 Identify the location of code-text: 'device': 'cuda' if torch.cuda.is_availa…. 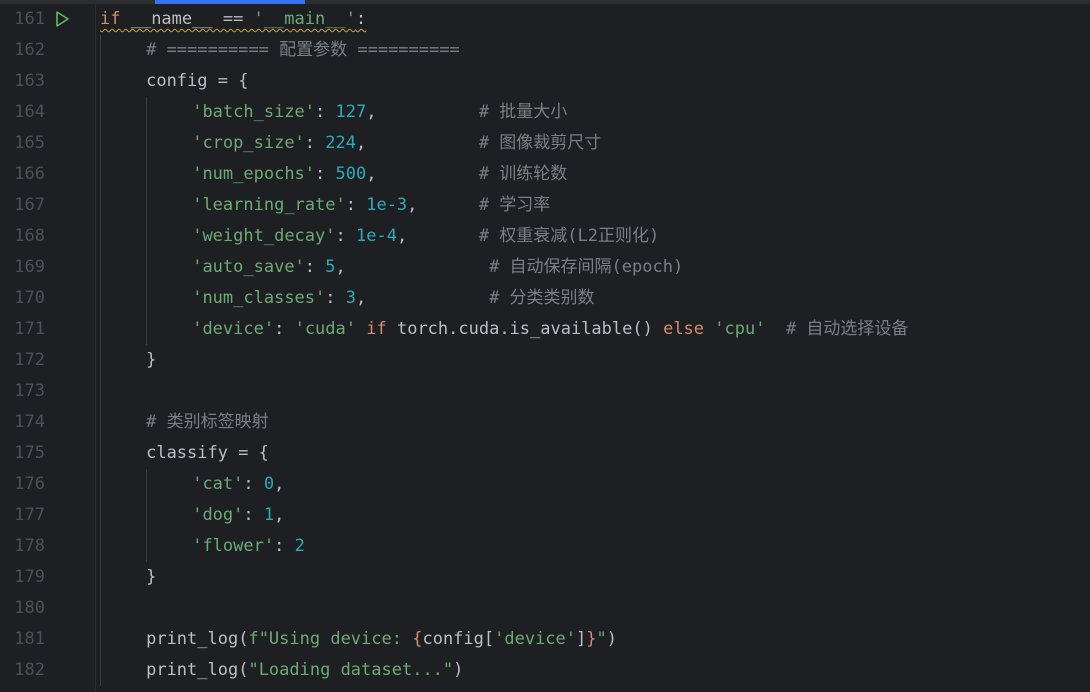
(550, 329).